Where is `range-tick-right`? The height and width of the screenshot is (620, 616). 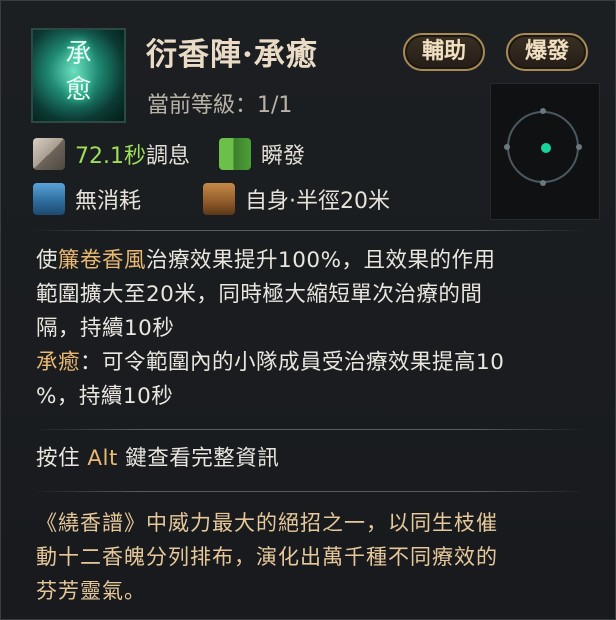 range-tick-right is located at coordinates (579, 147).